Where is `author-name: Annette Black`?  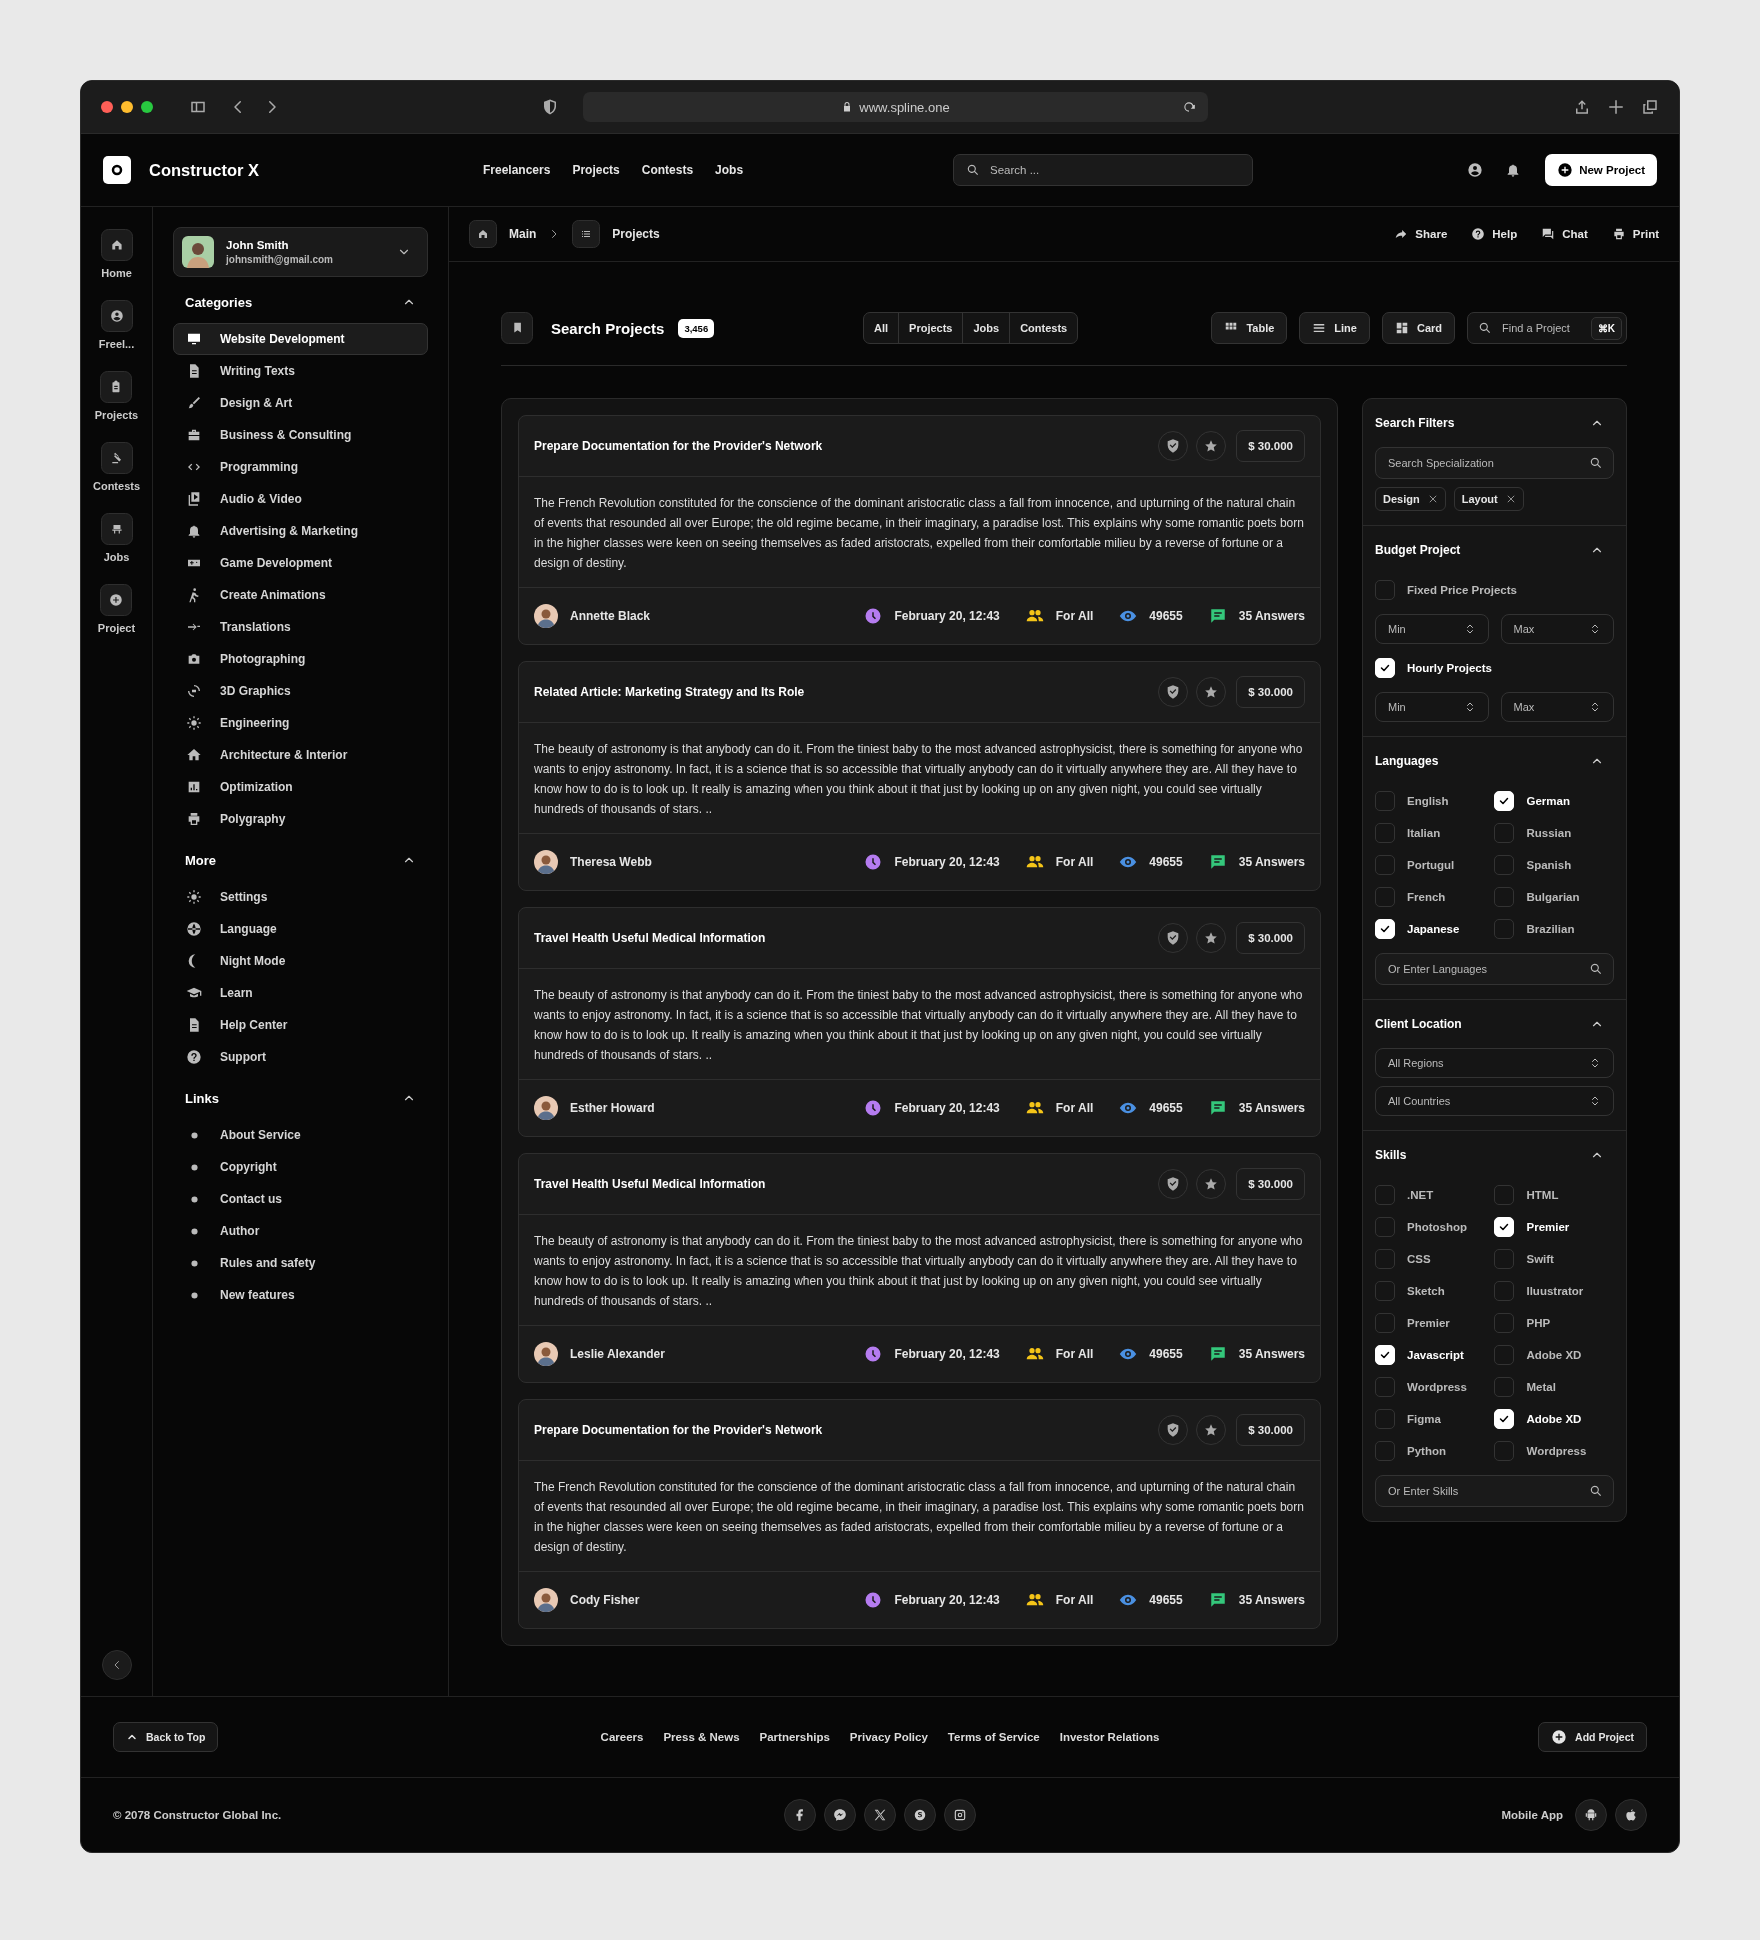
author-name: Annette Black is located at coordinates (610, 616).